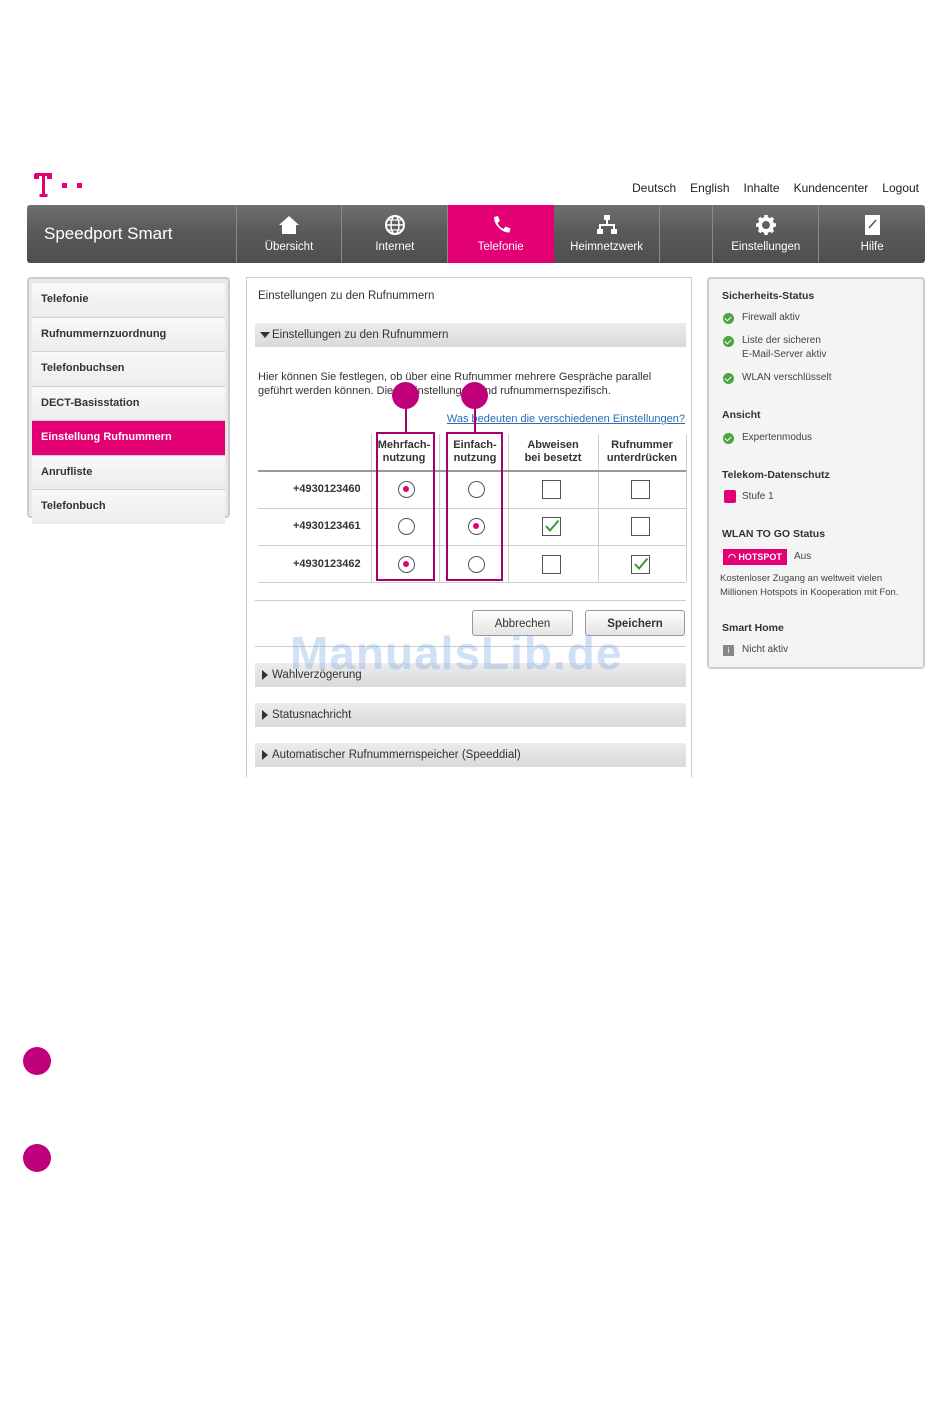  Describe the element at coordinates (500, 247) in the screenshot. I see `nav-label: Telefonie` at that location.